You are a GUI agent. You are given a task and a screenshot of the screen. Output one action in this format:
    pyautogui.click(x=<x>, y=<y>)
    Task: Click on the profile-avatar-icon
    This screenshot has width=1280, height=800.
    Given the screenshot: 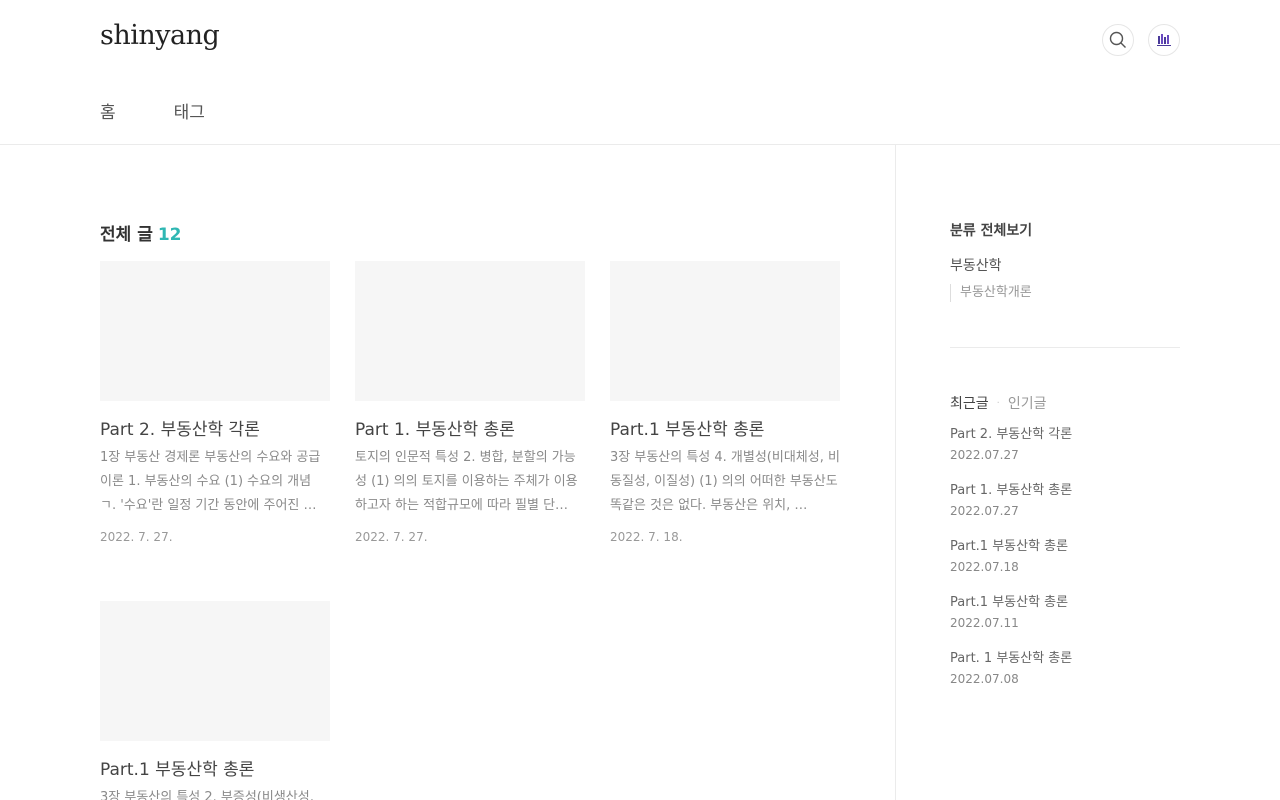 What is the action you would take?
    pyautogui.click(x=1164, y=40)
    